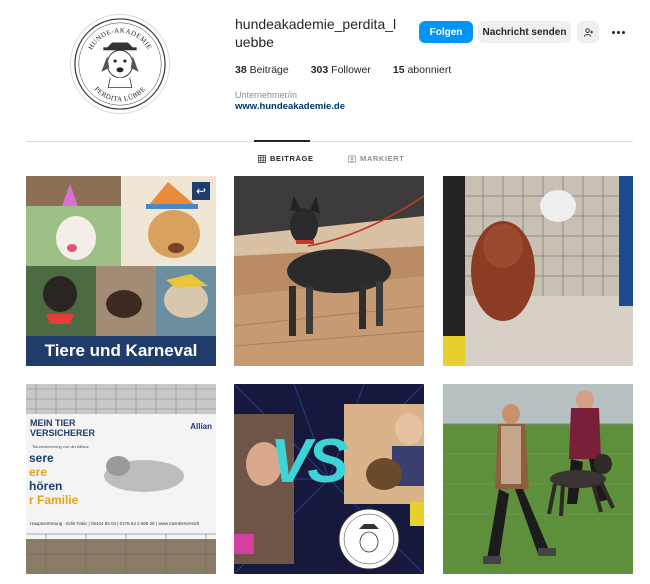 The height and width of the screenshot is (584, 650). I want to click on tab-tagged: MARKIERT, so click(376, 158).